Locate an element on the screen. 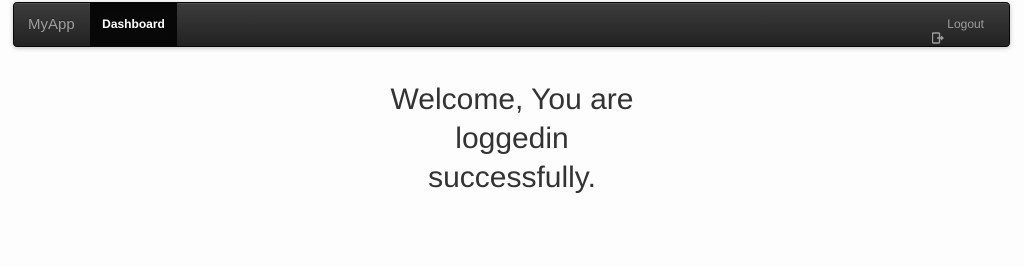  nav-item-dashboard: Dashboard is located at coordinates (133, 24).